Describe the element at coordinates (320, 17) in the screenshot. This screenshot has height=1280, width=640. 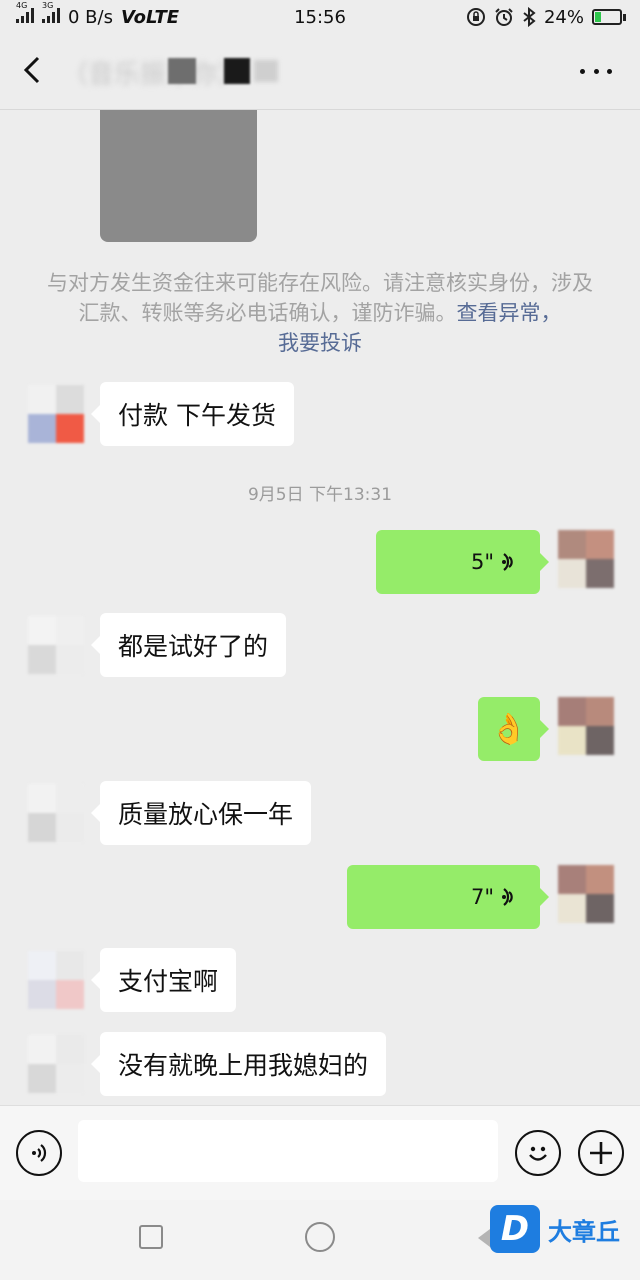
I see `status-bar: 4G 3G 0 B/s VoLTE 15:56 24%` at that location.